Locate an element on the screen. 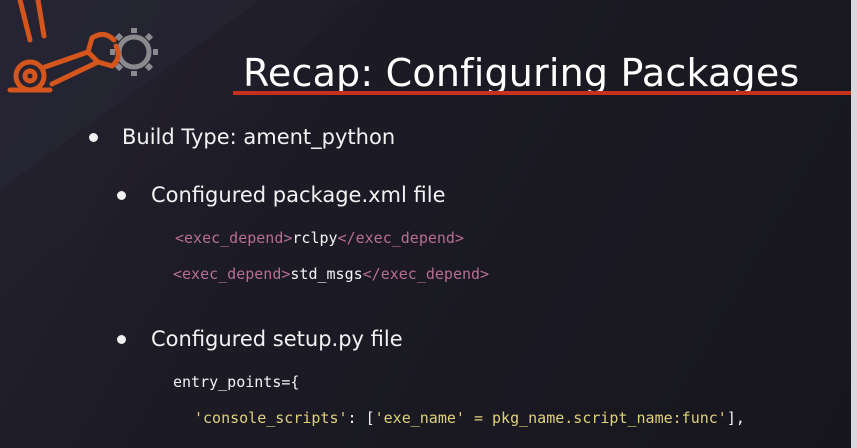 The width and height of the screenshot is (857, 448). code-line-entry-points: entry_points={ is located at coordinates (236, 382).